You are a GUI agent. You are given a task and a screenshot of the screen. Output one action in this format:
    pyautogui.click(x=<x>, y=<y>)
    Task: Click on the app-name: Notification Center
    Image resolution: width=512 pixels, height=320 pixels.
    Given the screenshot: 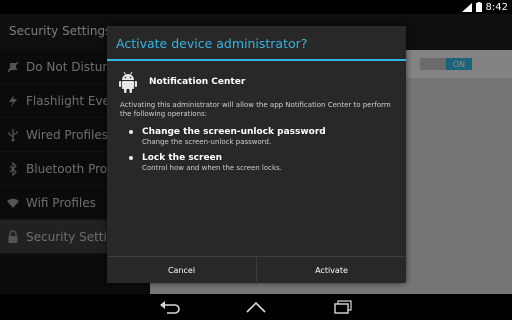 What is the action you would take?
    pyautogui.click(x=197, y=82)
    